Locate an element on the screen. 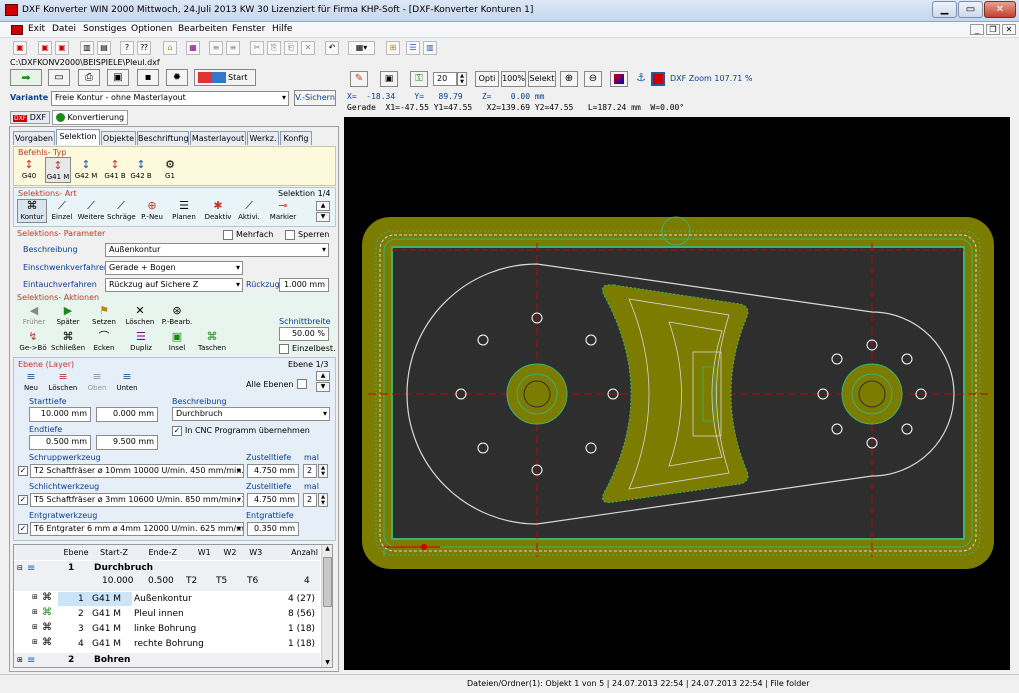  schrupp-mal-input: 2 is located at coordinates (310, 471).